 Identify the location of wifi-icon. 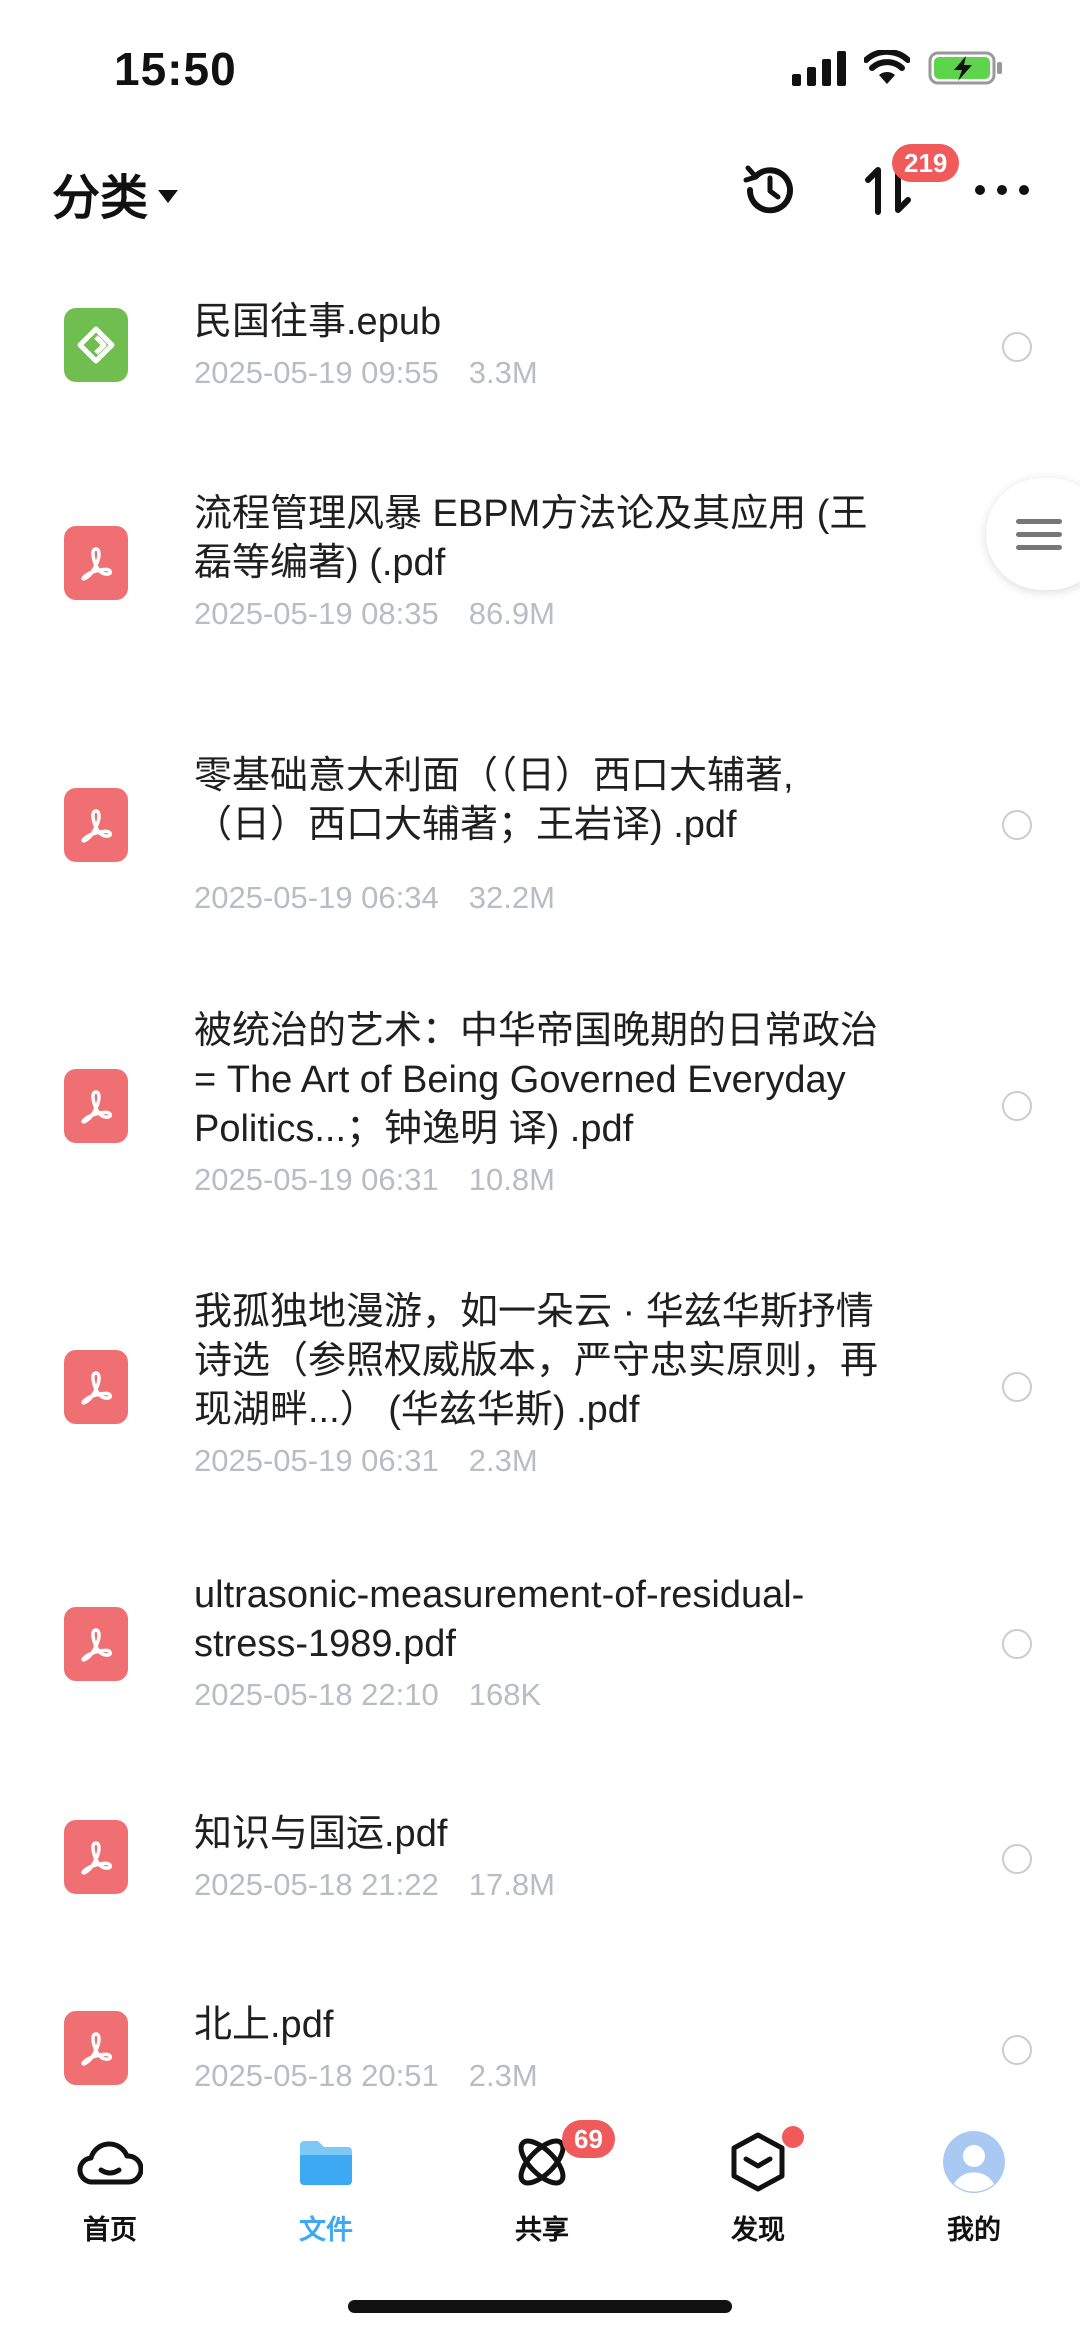
(887, 67).